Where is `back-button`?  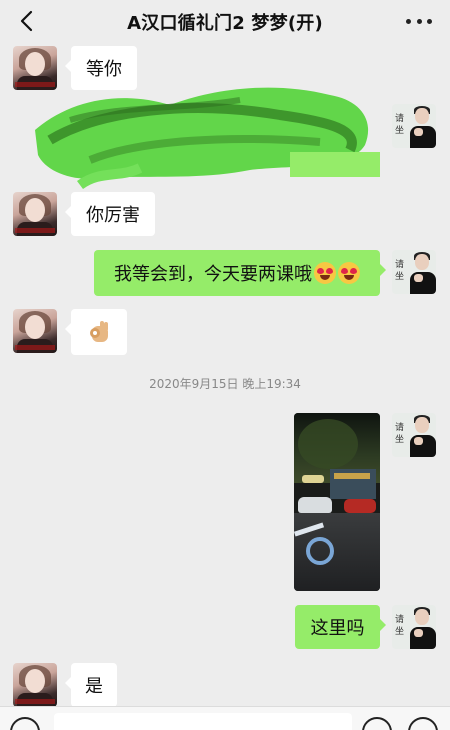 back-button is located at coordinates (26, 21).